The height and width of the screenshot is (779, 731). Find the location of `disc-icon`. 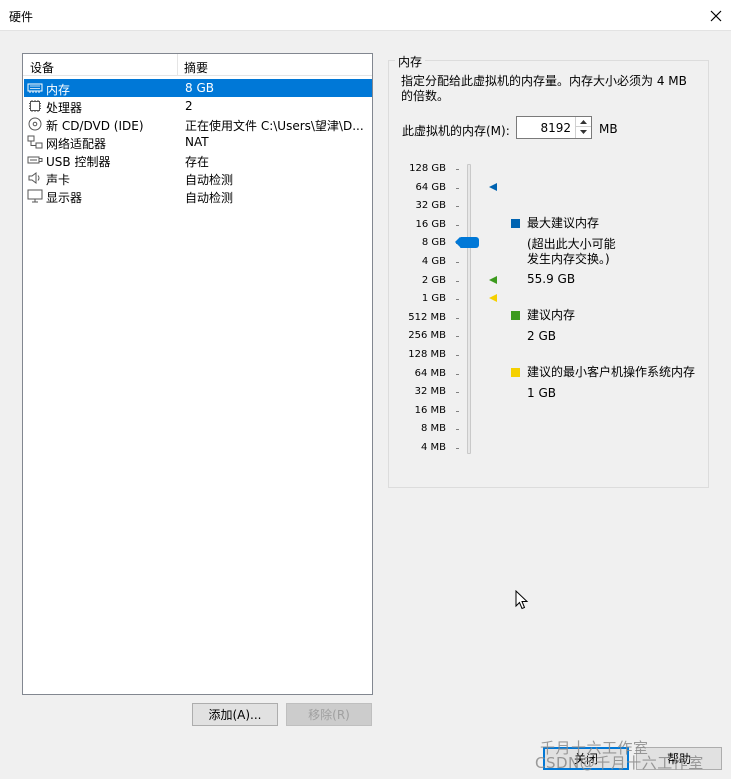

disc-icon is located at coordinates (35, 124).